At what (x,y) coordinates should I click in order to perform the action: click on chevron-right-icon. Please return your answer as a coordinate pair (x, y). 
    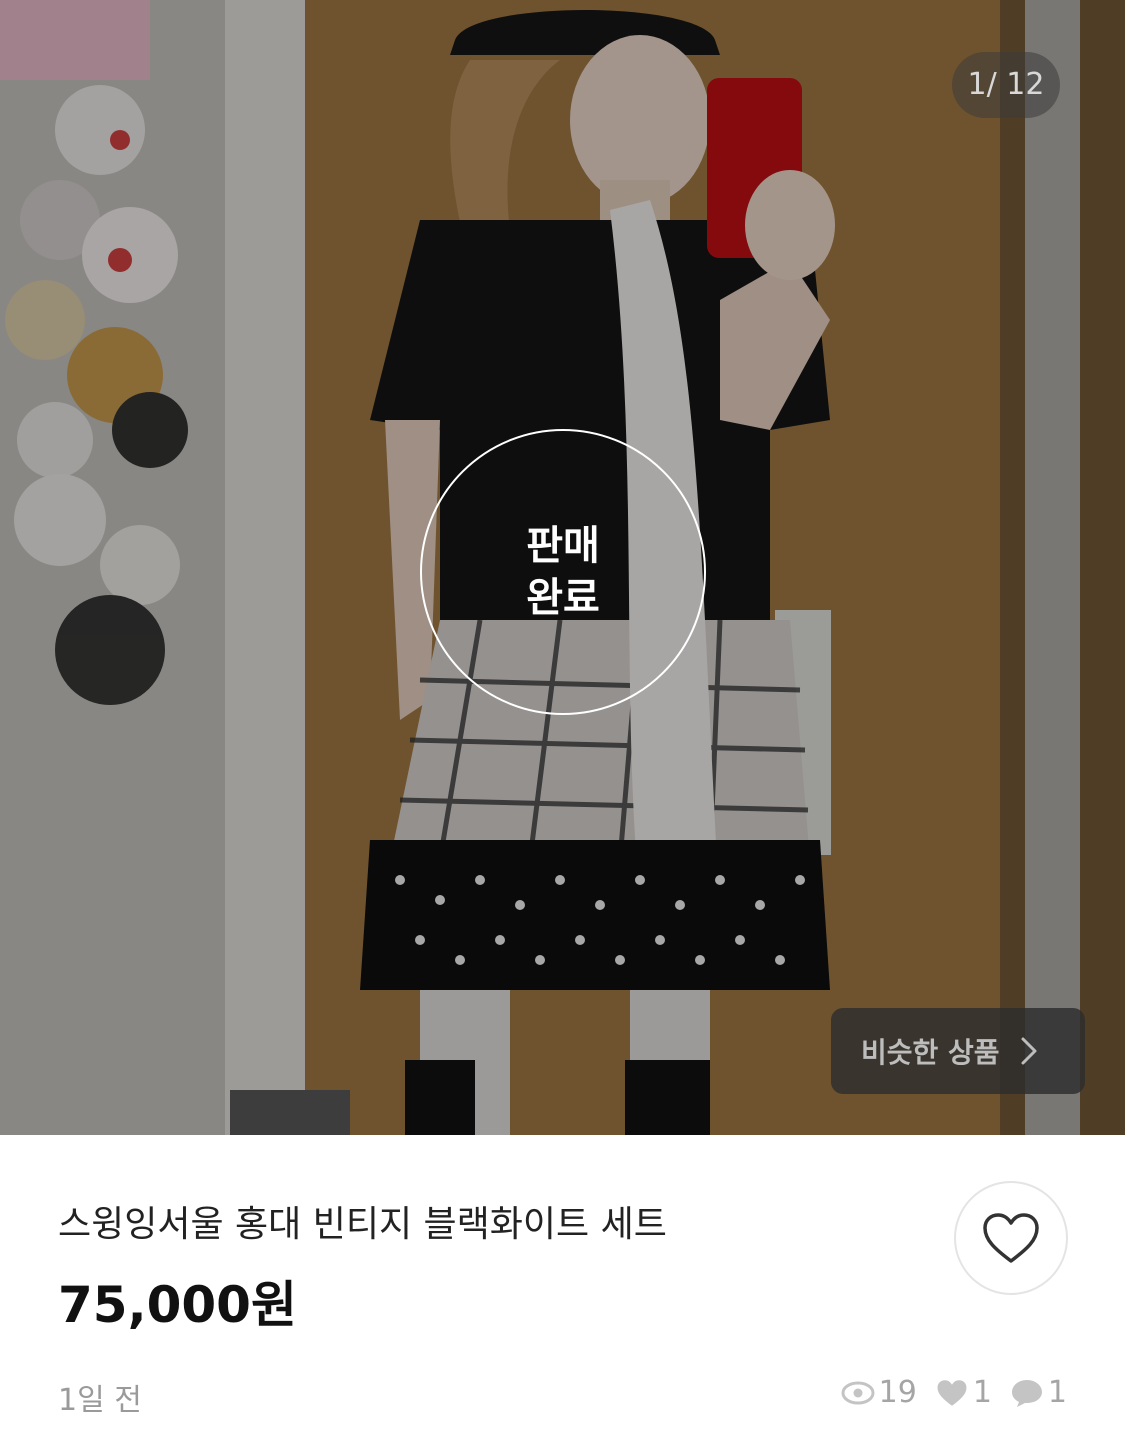
    Looking at the image, I should click on (1029, 1051).